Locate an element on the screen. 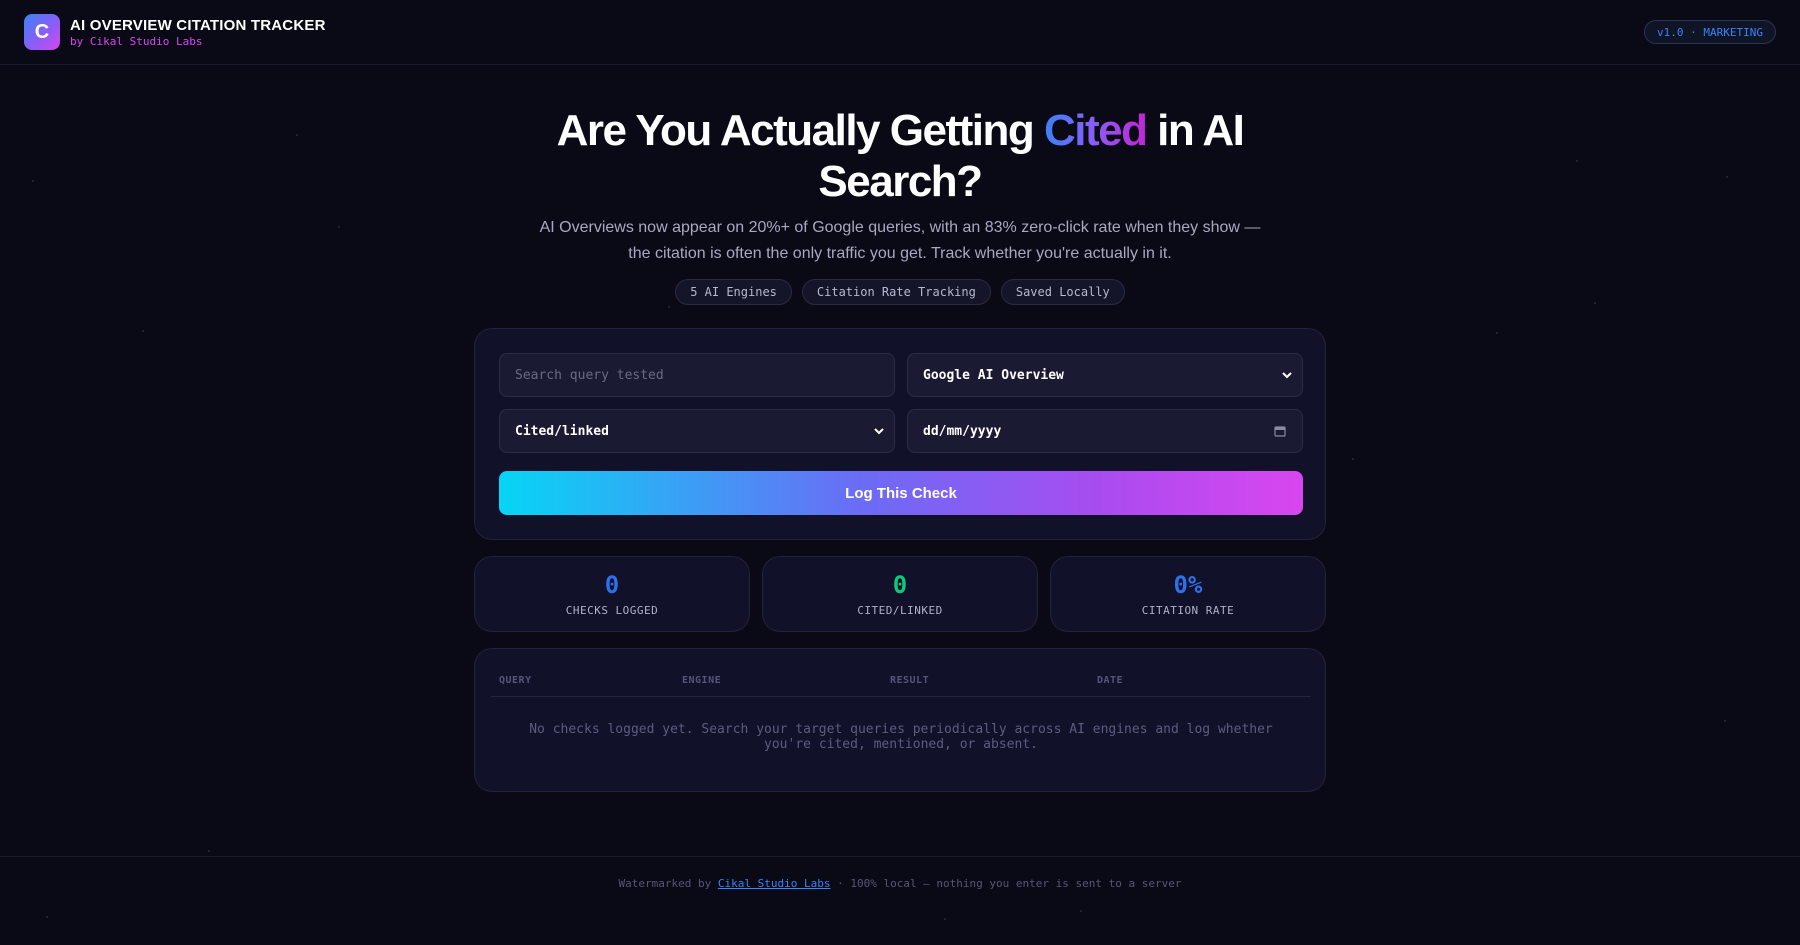 This screenshot has width=1800, height=945. calendar-icon is located at coordinates (1280, 431).